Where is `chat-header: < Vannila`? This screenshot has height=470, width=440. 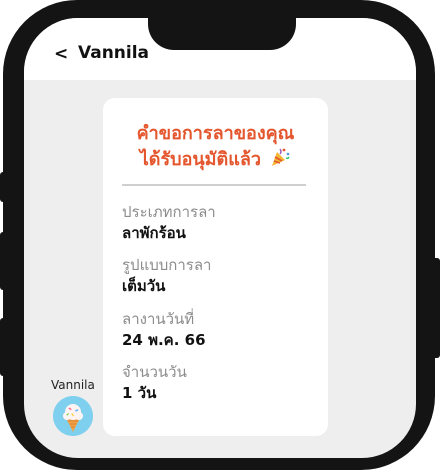 chat-header: < Vannila is located at coordinates (220, 49).